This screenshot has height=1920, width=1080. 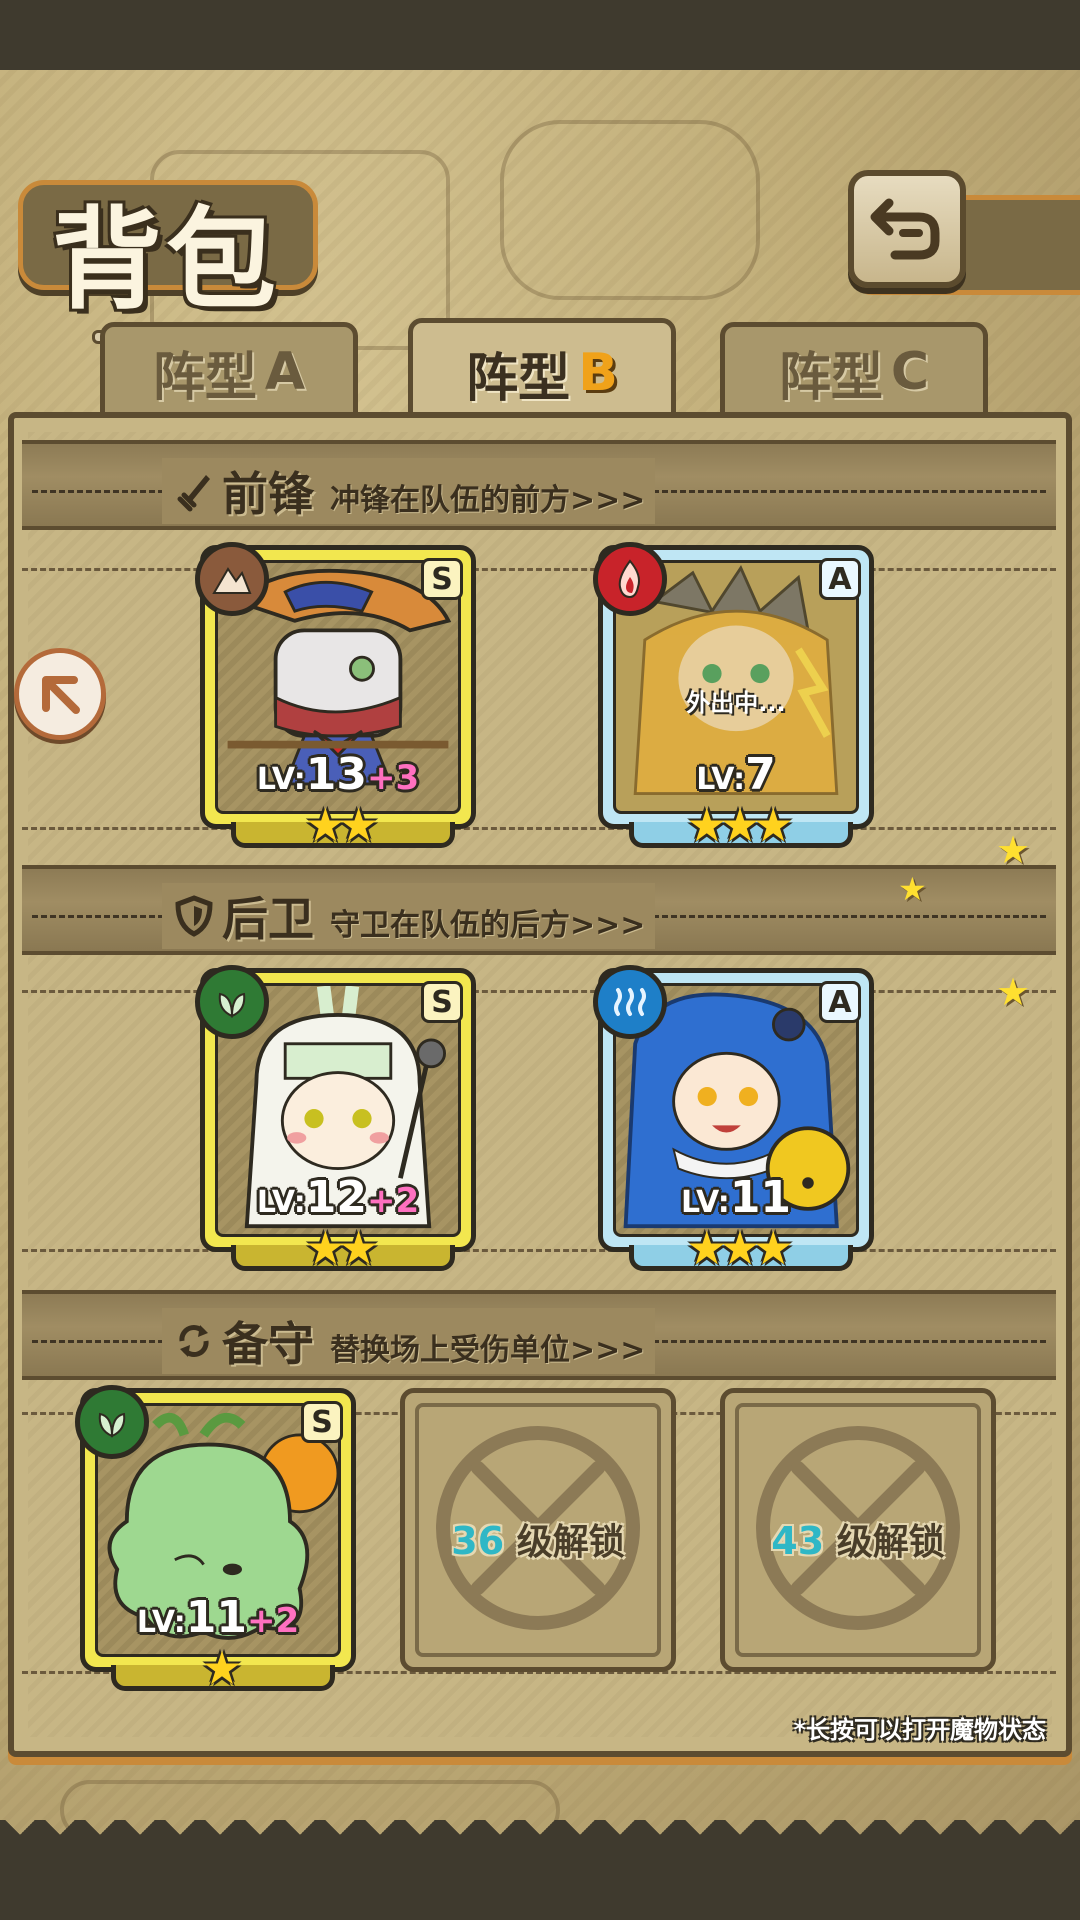 I want to click on row-vanguard, so click(x=539, y=699).